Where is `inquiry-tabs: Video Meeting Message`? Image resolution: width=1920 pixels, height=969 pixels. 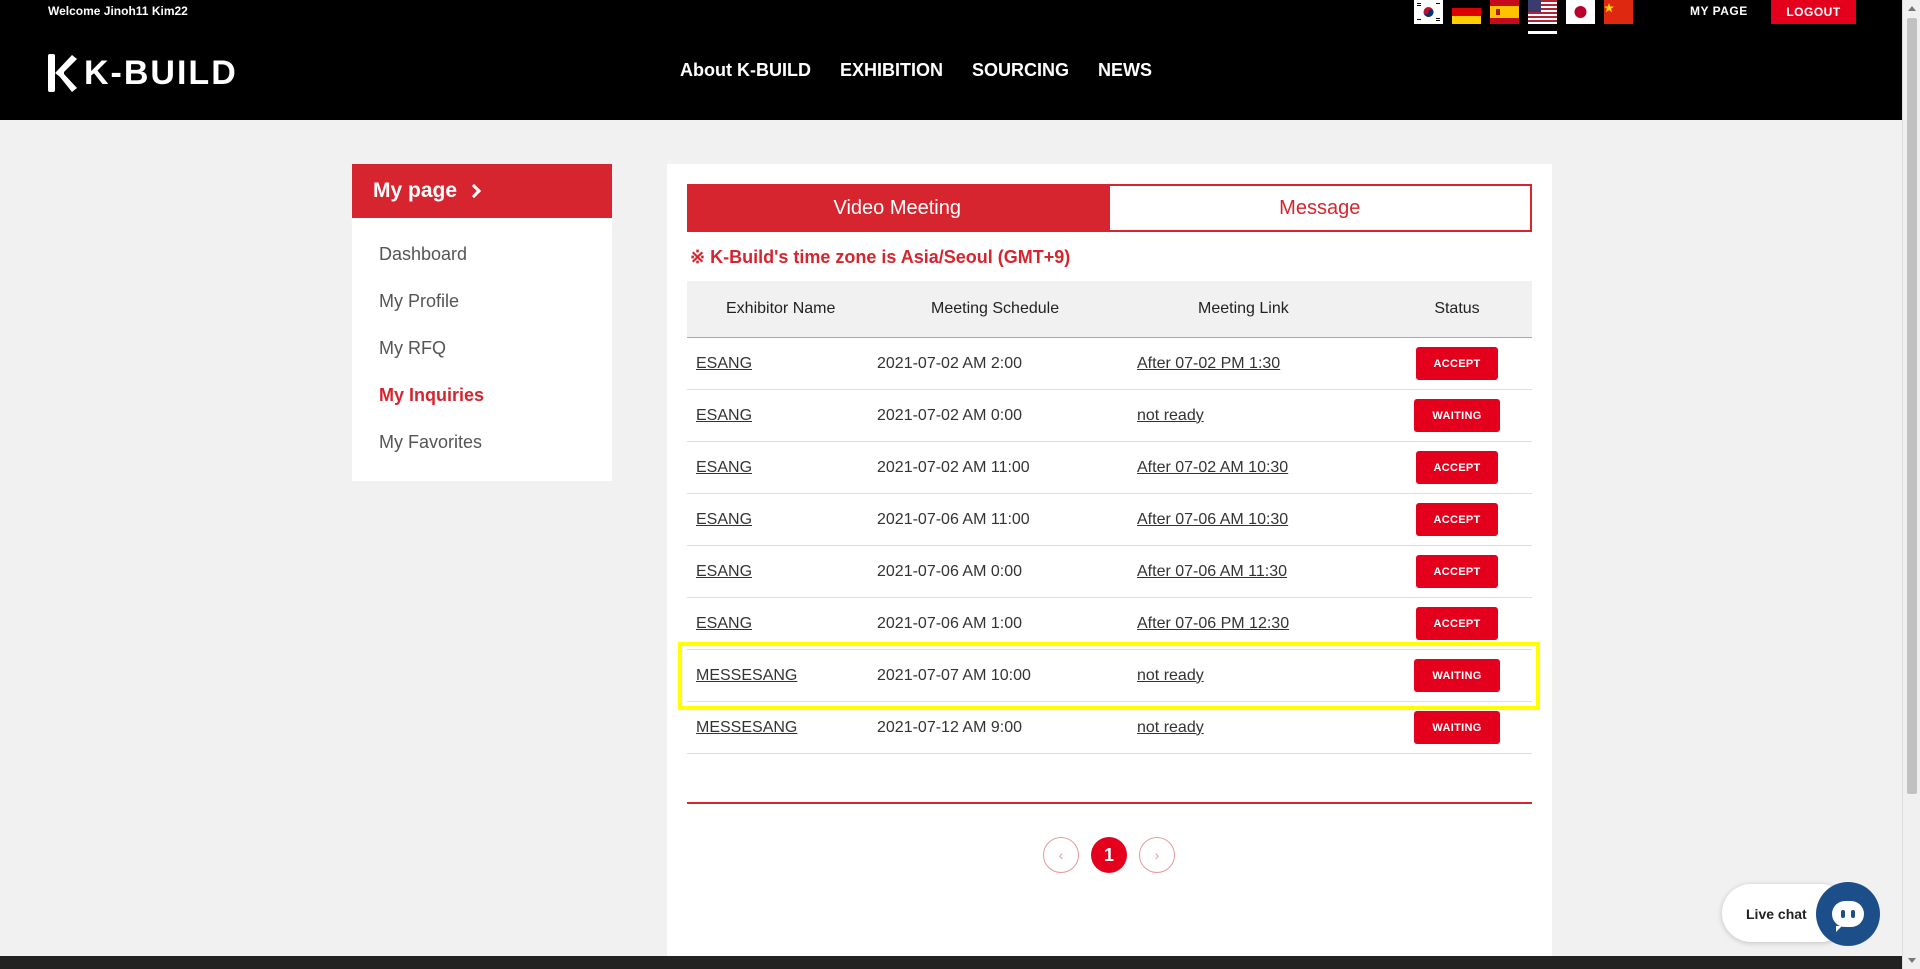 inquiry-tabs: Video Meeting Message is located at coordinates (1109, 208).